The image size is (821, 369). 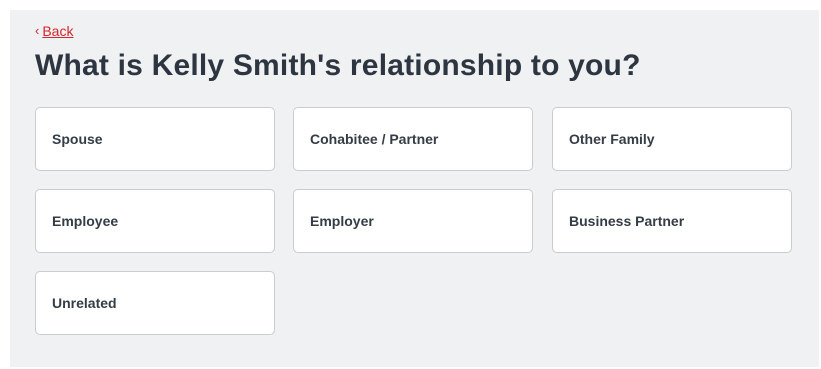 What do you see at coordinates (374, 139) in the screenshot?
I see `option-label: Cohabitee / Partner` at bounding box center [374, 139].